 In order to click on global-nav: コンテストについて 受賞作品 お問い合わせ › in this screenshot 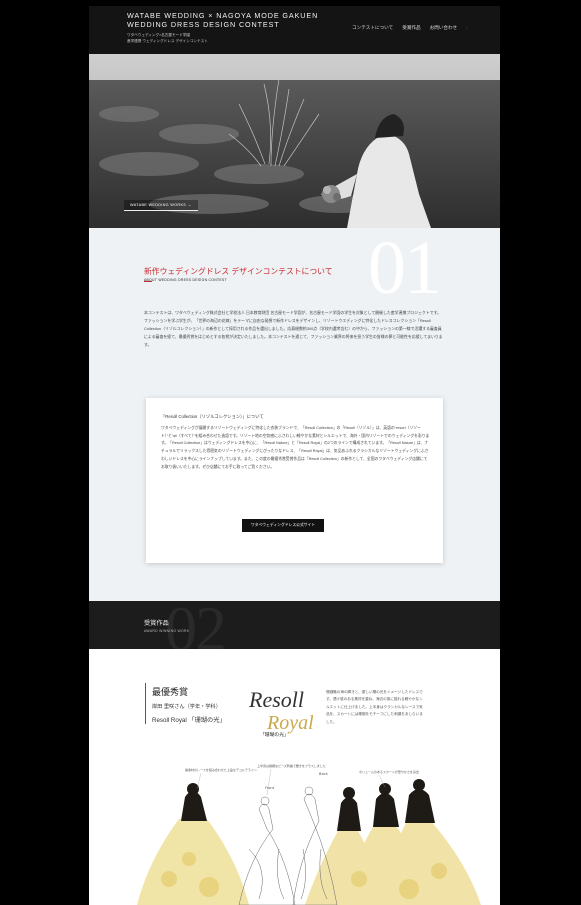, I will do `click(410, 28)`.